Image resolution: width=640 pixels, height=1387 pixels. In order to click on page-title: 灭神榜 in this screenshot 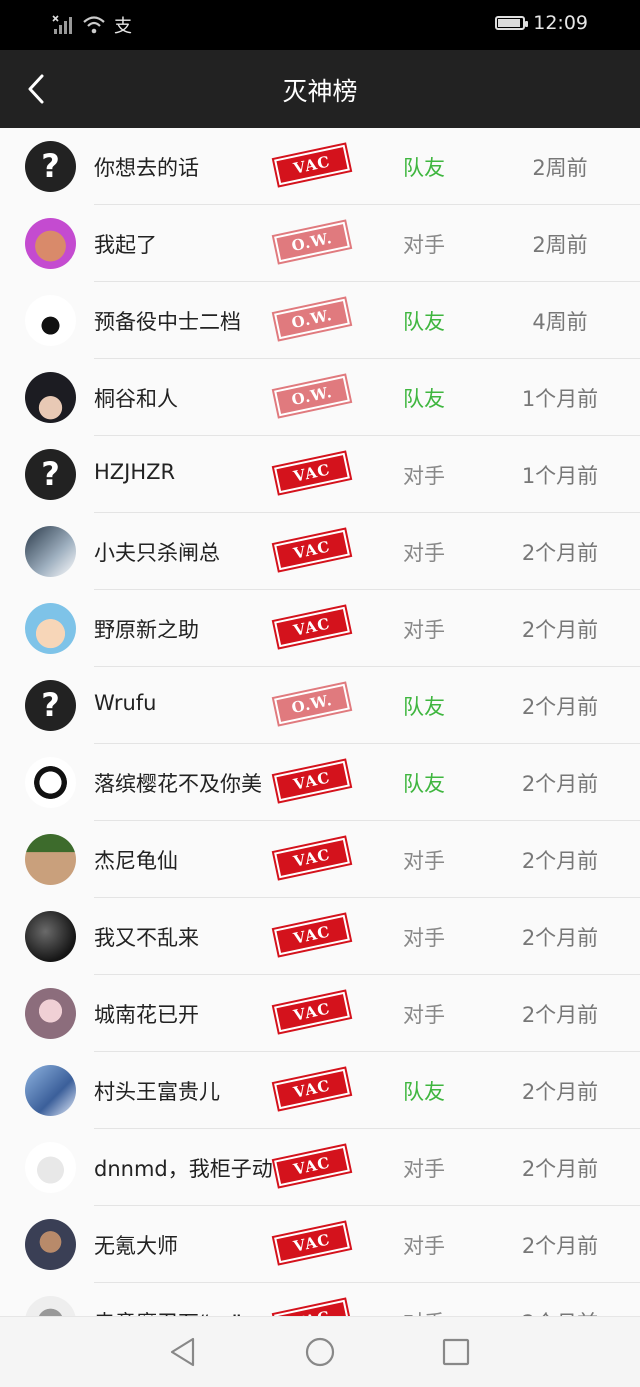, I will do `click(320, 91)`.